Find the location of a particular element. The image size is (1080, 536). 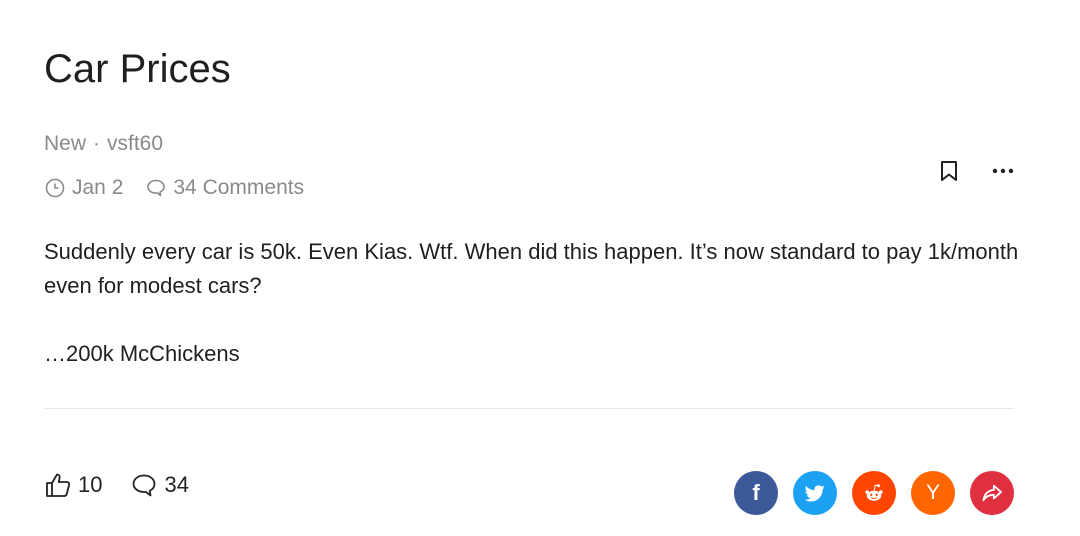

post-flair: New is located at coordinates (65, 143).